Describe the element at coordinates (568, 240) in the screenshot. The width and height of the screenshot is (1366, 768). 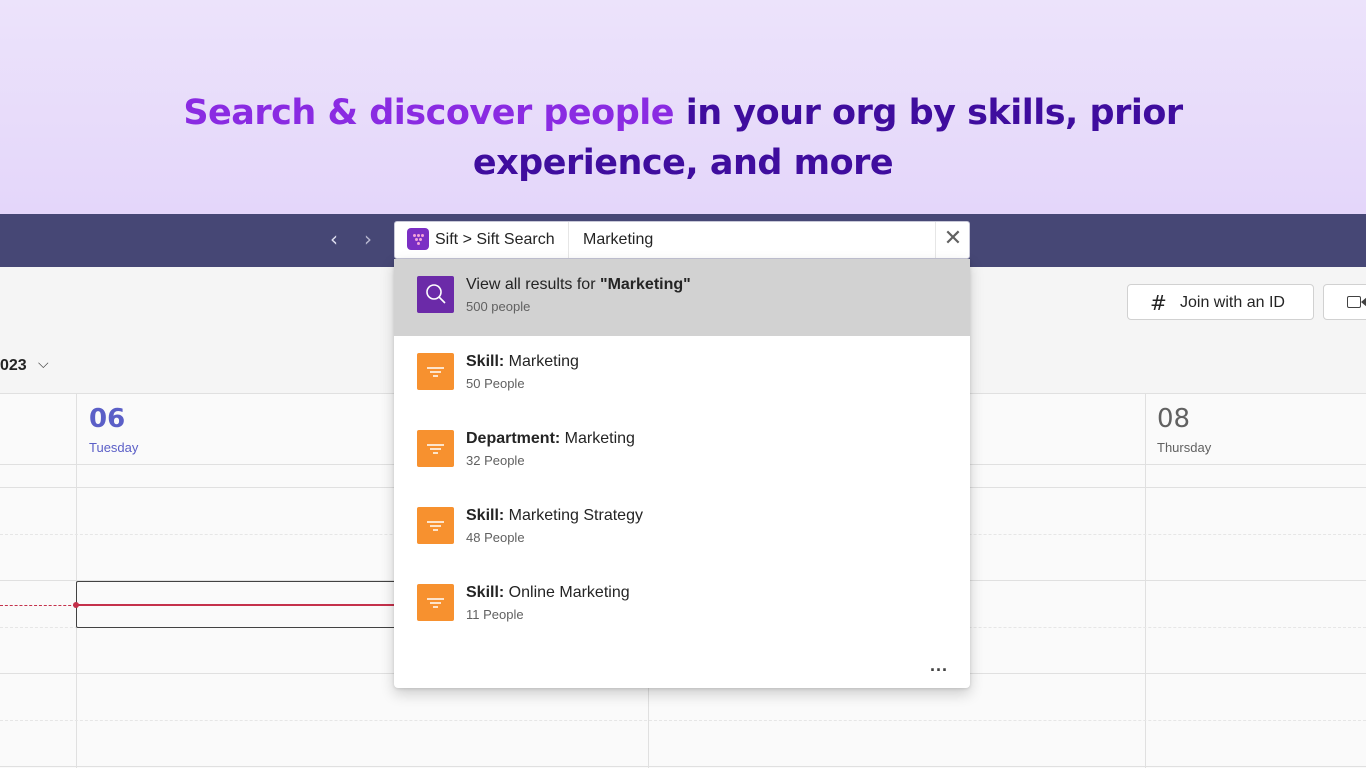
I see `divider` at that location.